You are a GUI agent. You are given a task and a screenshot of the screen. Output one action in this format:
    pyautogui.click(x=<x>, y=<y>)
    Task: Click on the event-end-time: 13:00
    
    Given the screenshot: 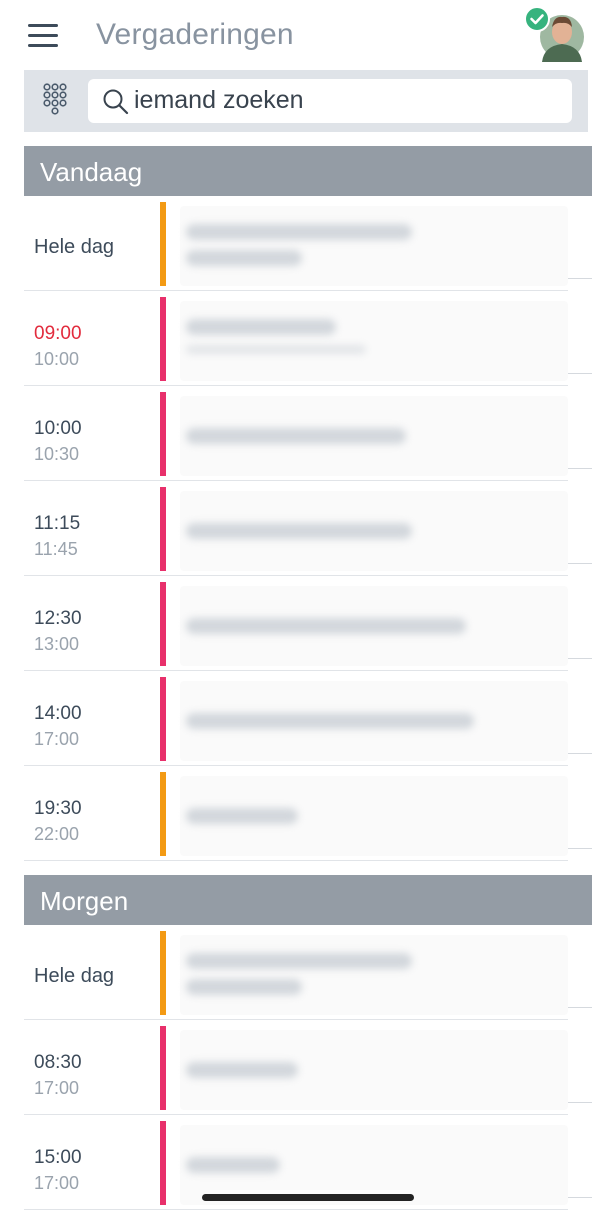 What is the action you would take?
    pyautogui.click(x=57, y=644)
    